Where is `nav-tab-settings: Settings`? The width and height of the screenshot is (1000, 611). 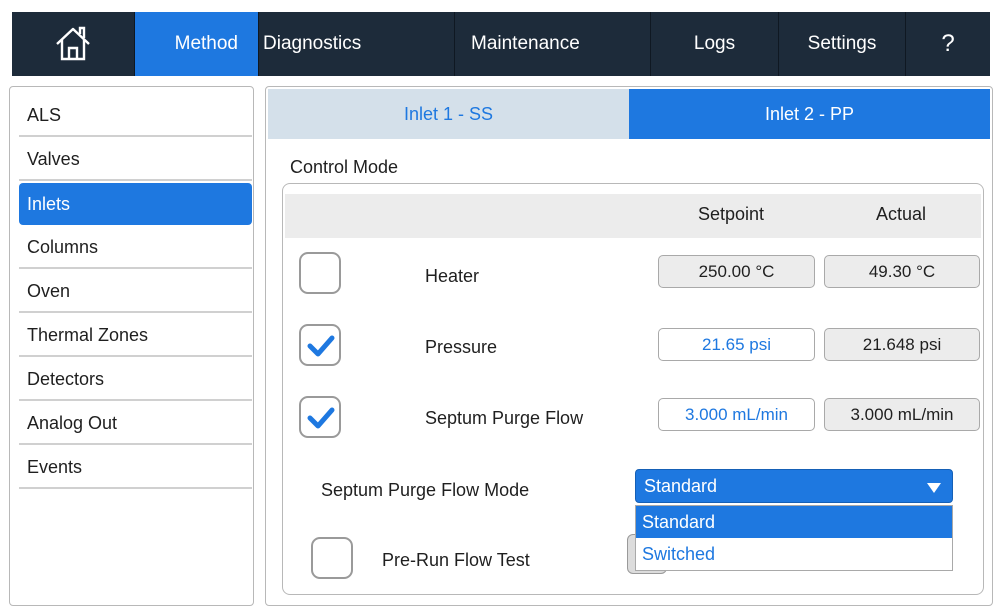
nav-tab-settings: Settings is located at coordinates (842, 44).